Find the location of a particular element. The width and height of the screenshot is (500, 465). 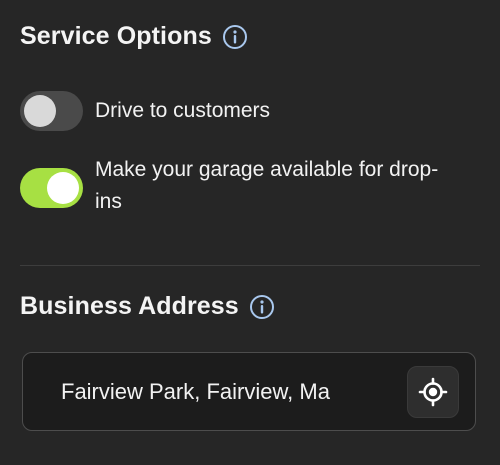

crosshair-locate-icon is located at coordinates (433, 391).